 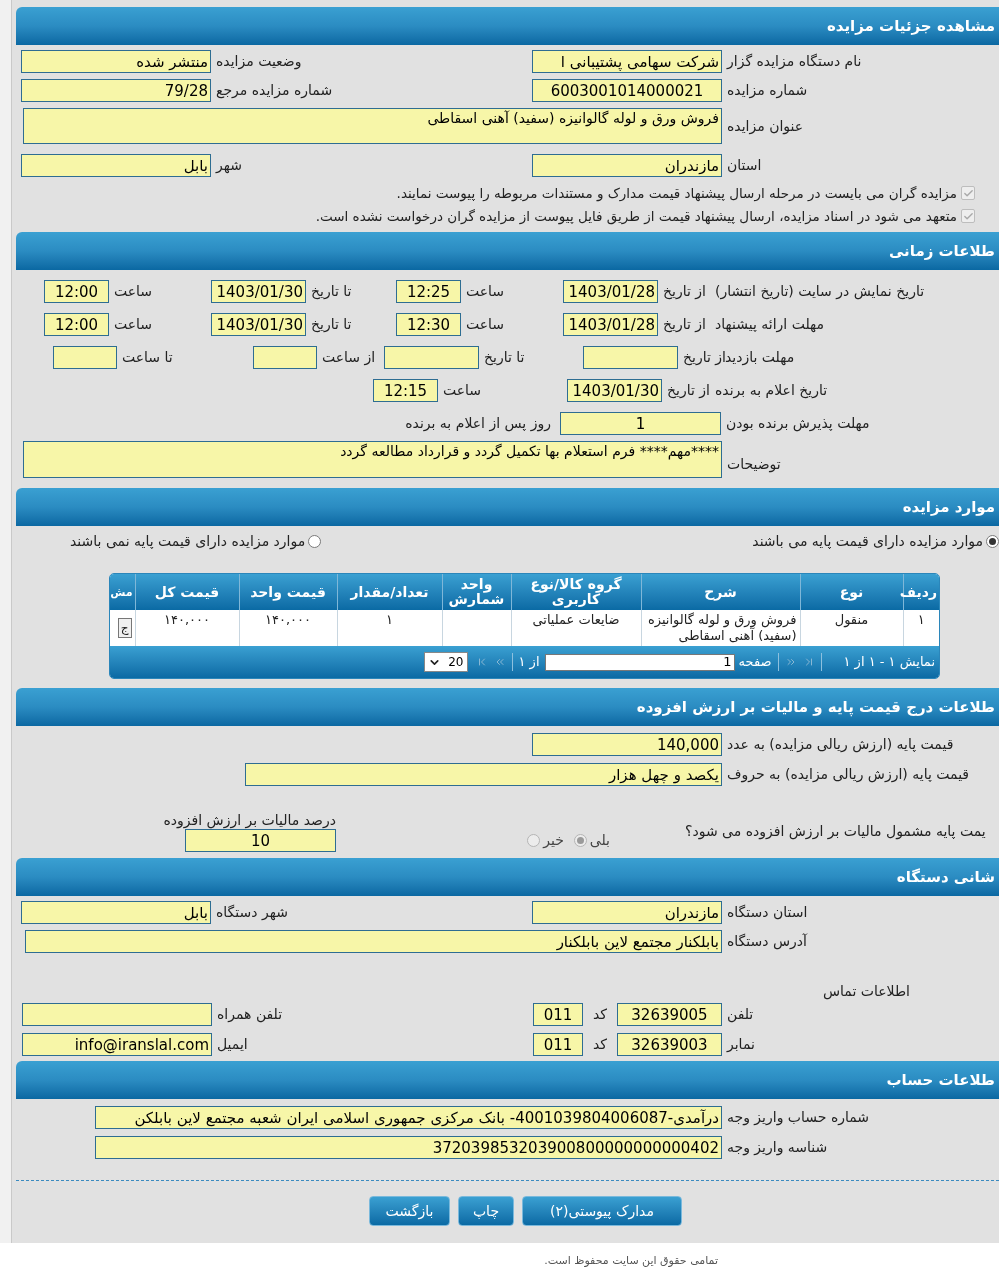 I want to click on column-header: مش, so click(x=122, y=592).